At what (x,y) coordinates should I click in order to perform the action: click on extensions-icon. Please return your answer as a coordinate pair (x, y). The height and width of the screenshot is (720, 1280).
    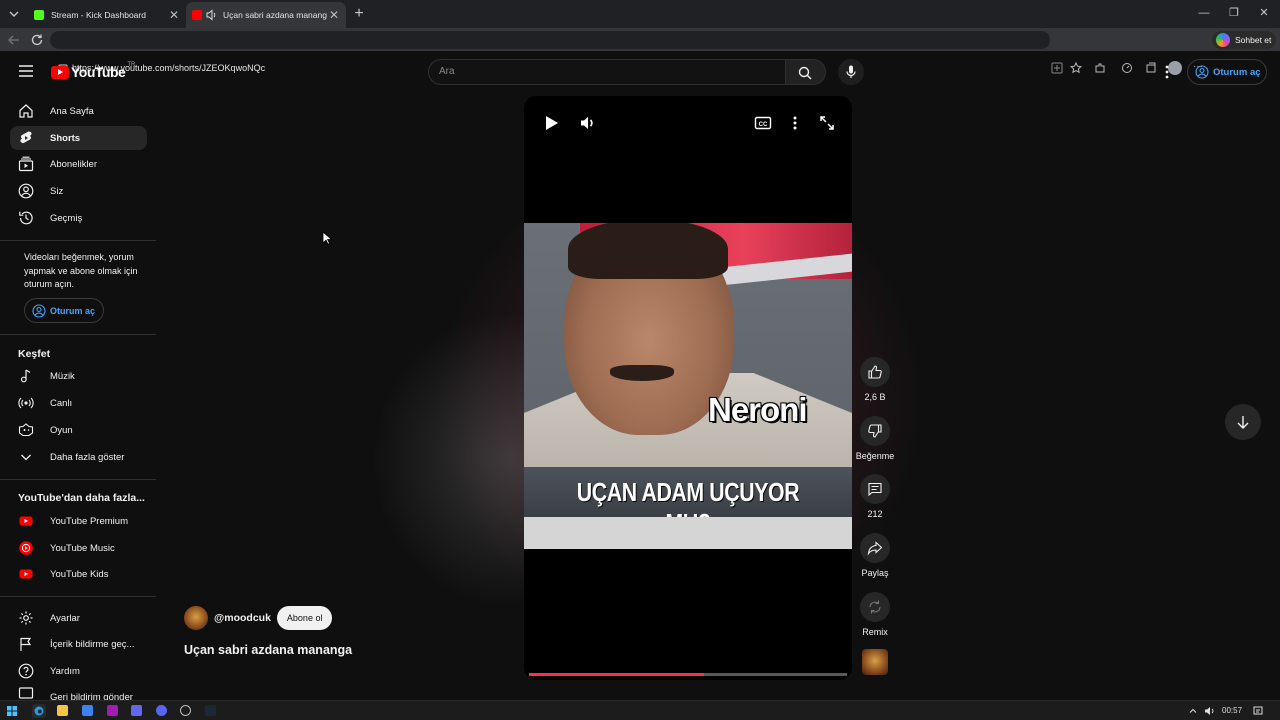
    Looking at the image, I should click on (1100, 68).